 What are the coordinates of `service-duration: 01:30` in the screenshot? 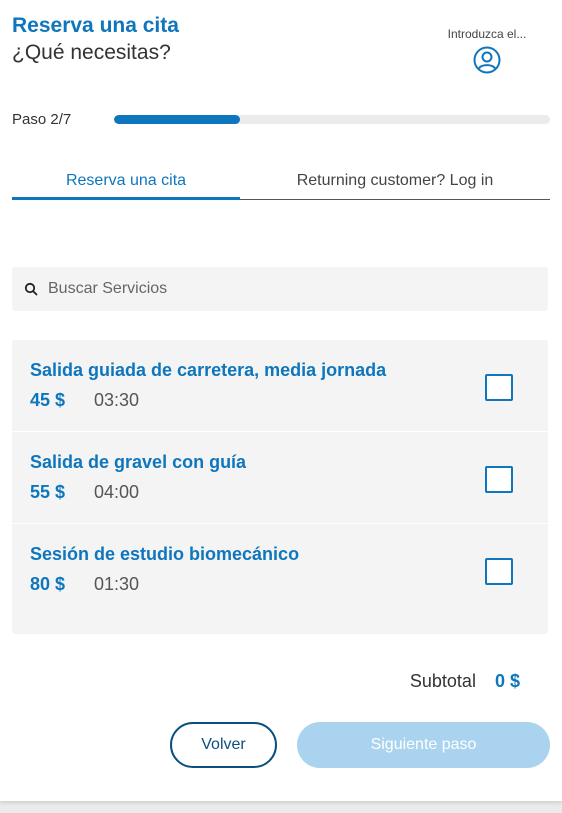 It's located at (117, 584).